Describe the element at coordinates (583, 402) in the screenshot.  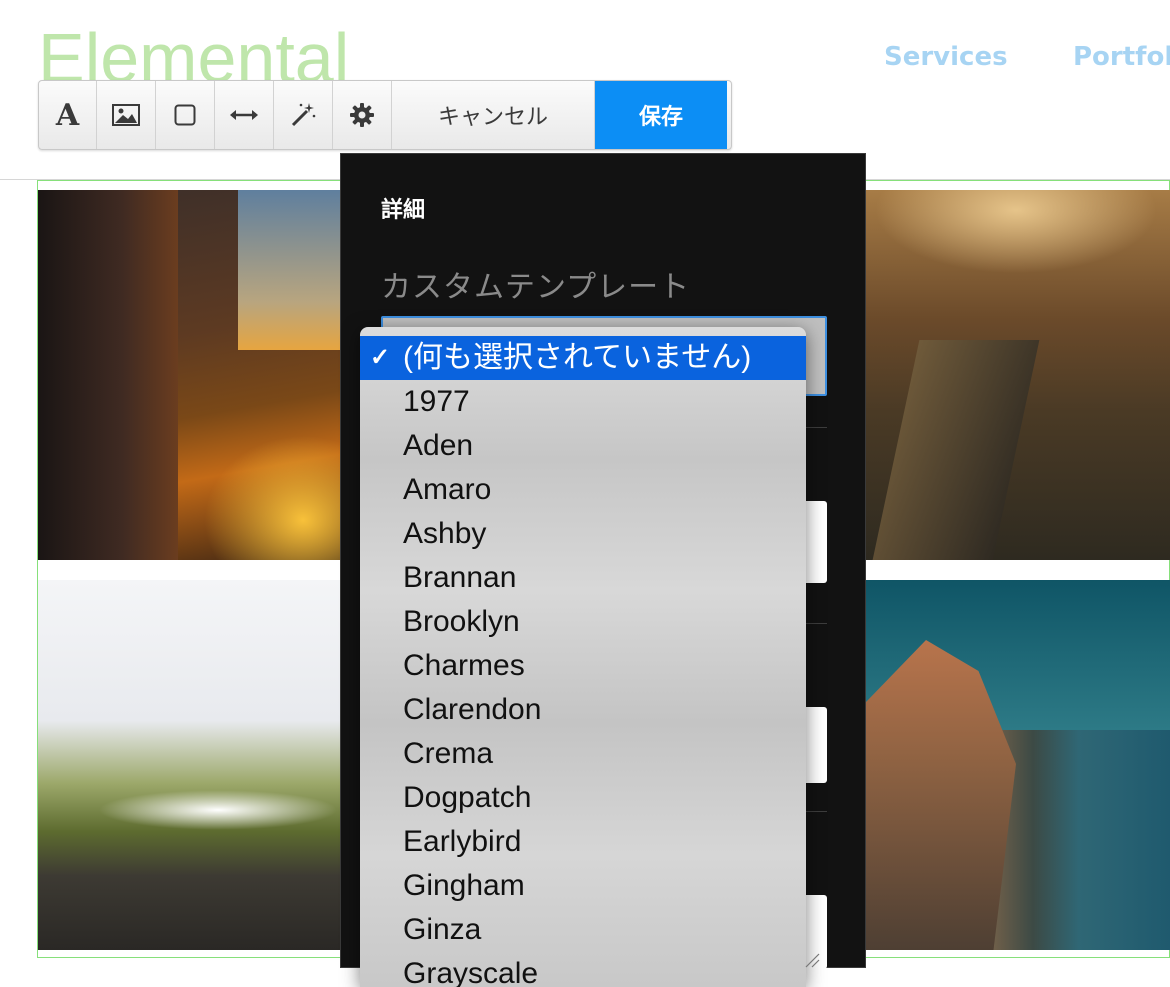
I see `dropdown-option: 1977` at that location.